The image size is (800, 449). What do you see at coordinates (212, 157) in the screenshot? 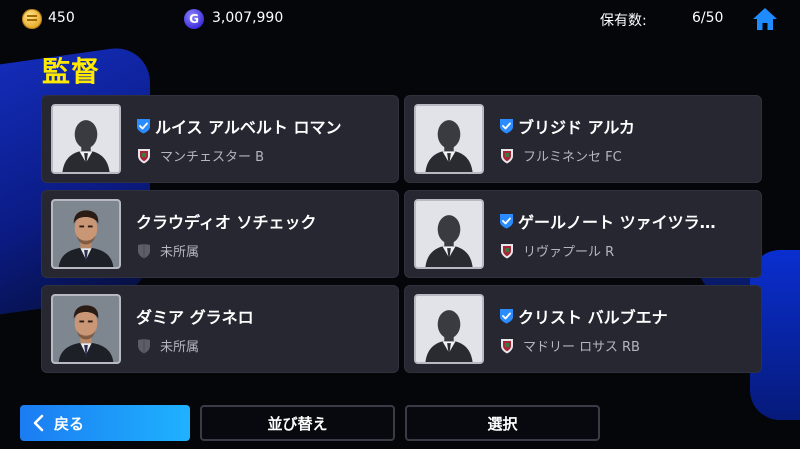
I see `manager-club: マンチェスター B` at bounding box center [212, 157].